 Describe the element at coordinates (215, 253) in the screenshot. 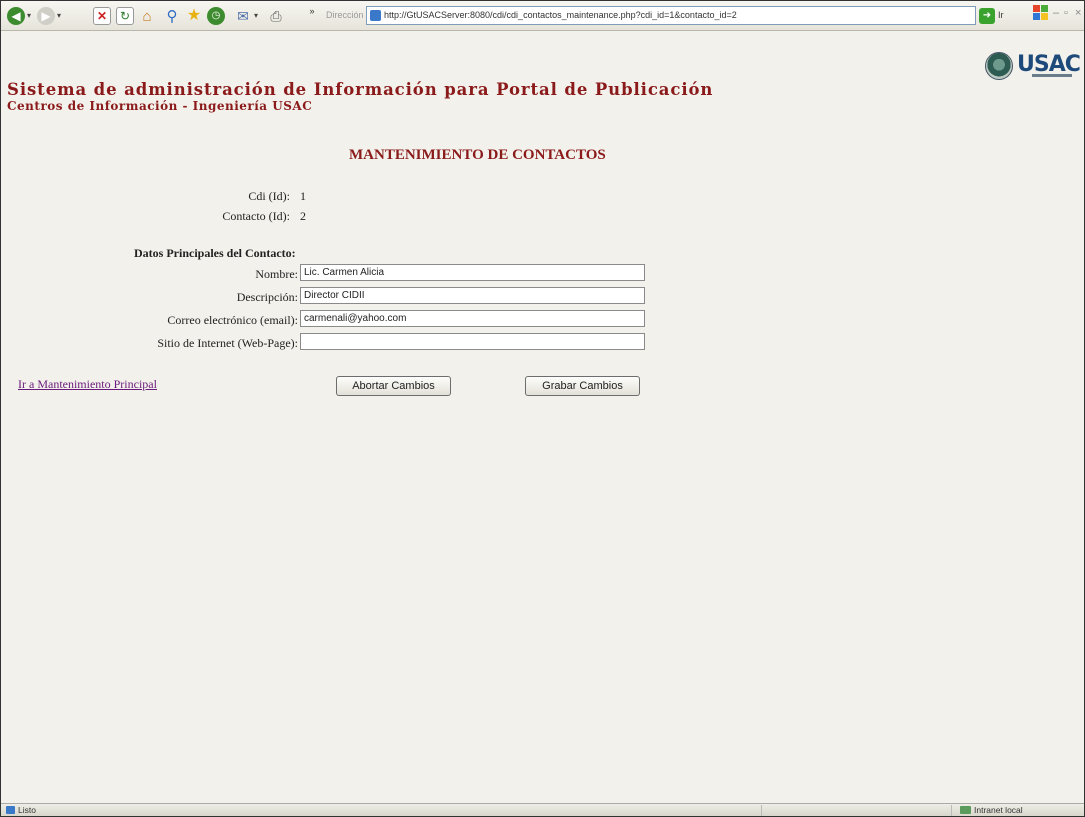

I see `section-title: Datos Principales del Contacto:` at that location.